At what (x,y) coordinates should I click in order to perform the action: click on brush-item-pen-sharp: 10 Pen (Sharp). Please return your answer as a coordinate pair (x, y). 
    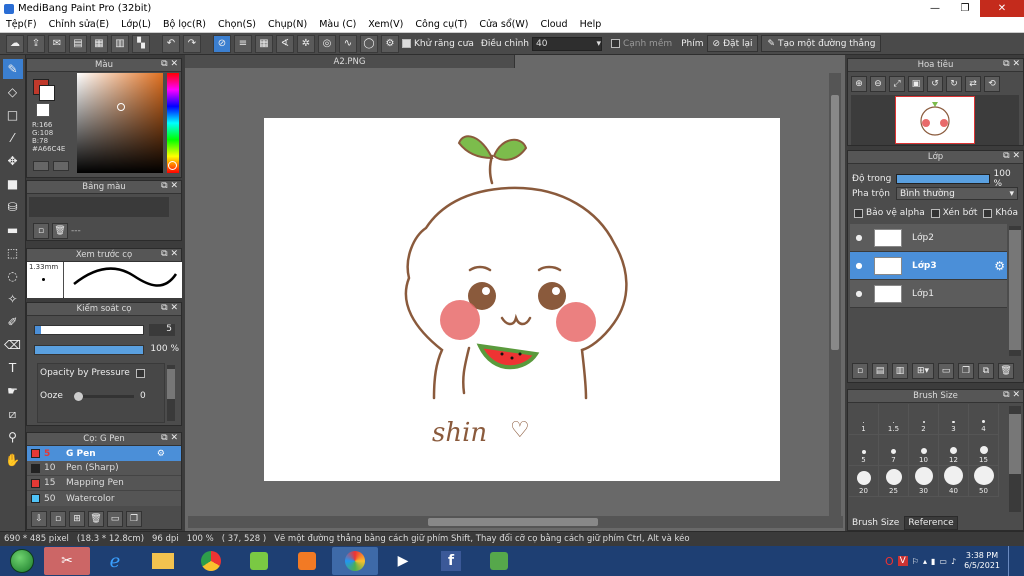
    Looking at the image, I should click on (104, 468).